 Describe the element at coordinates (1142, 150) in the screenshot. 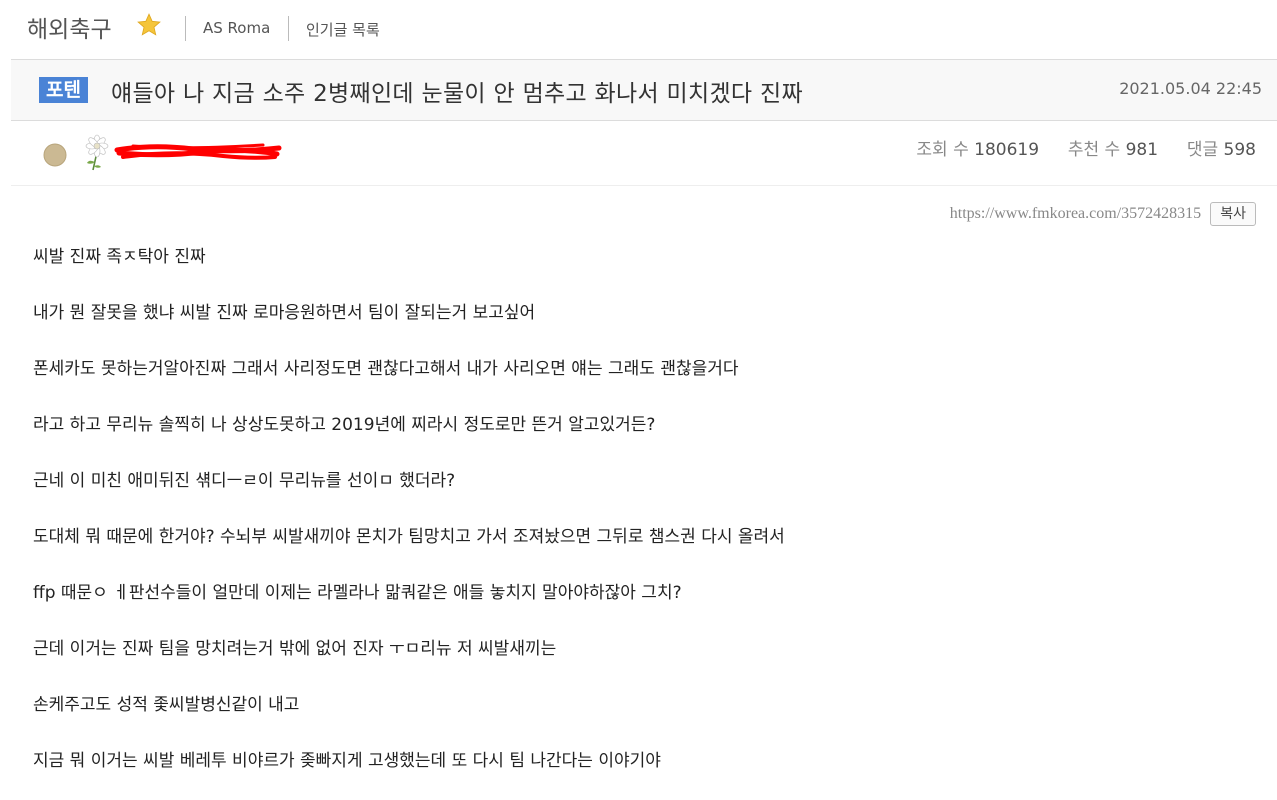

I see `likes-count: 981` at that location.